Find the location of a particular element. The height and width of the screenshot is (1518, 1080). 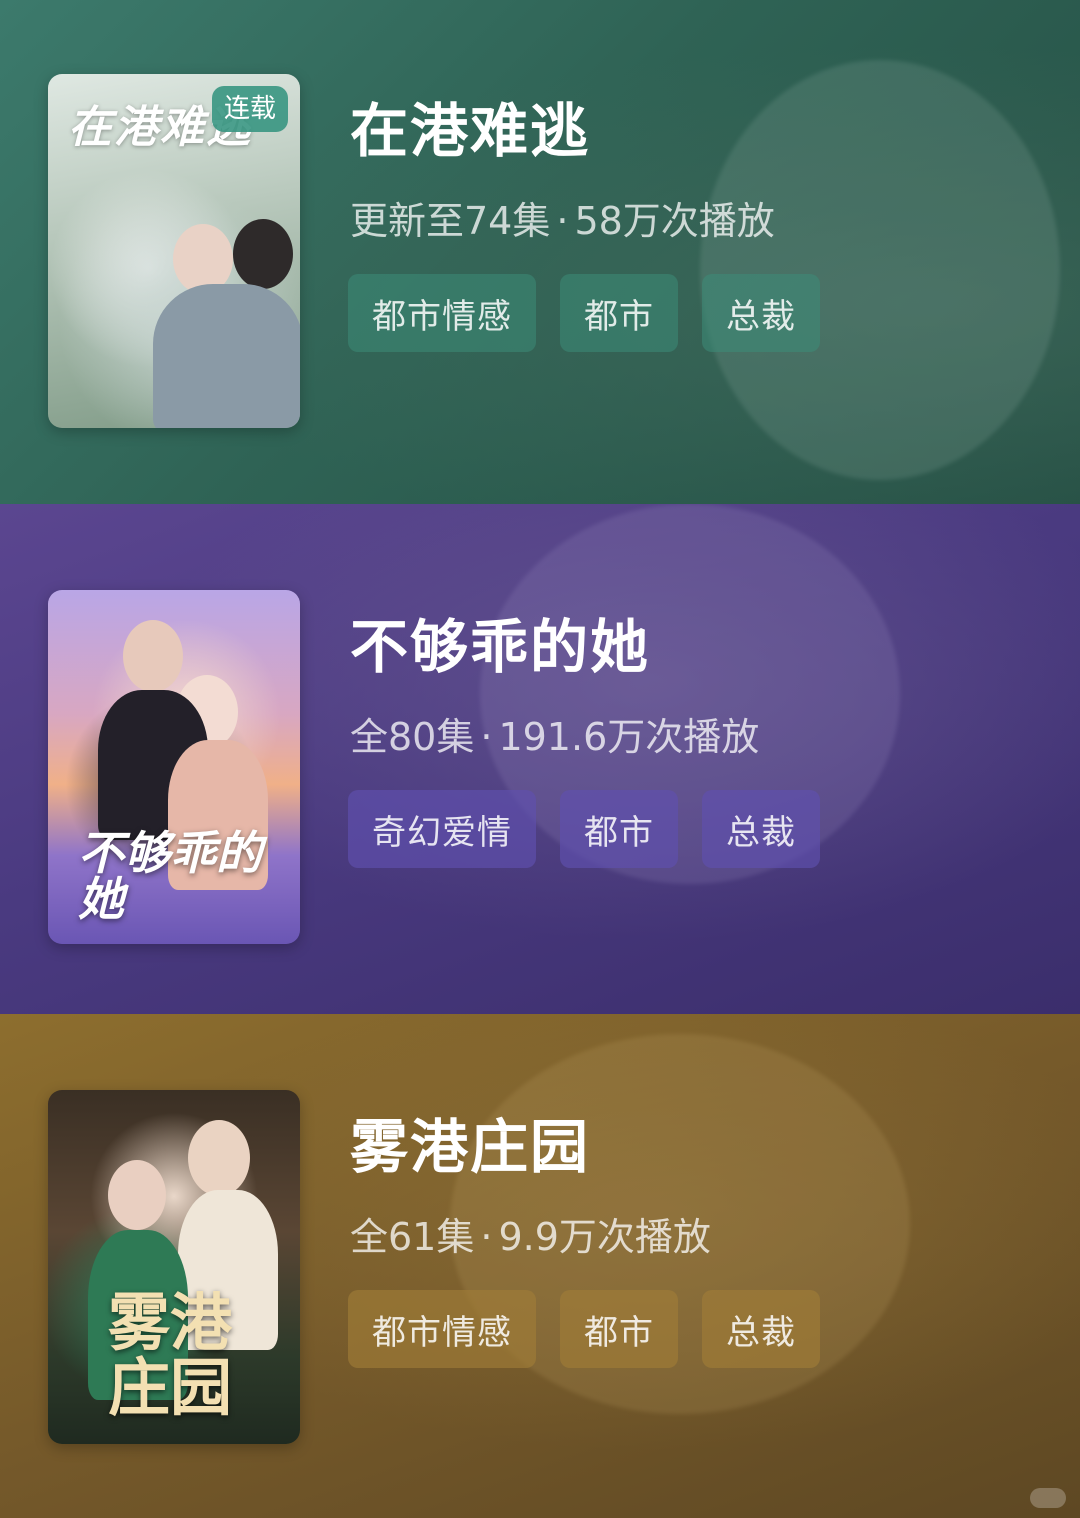

poster-image: 不够乖的她 is located at coordinates (174, 767).